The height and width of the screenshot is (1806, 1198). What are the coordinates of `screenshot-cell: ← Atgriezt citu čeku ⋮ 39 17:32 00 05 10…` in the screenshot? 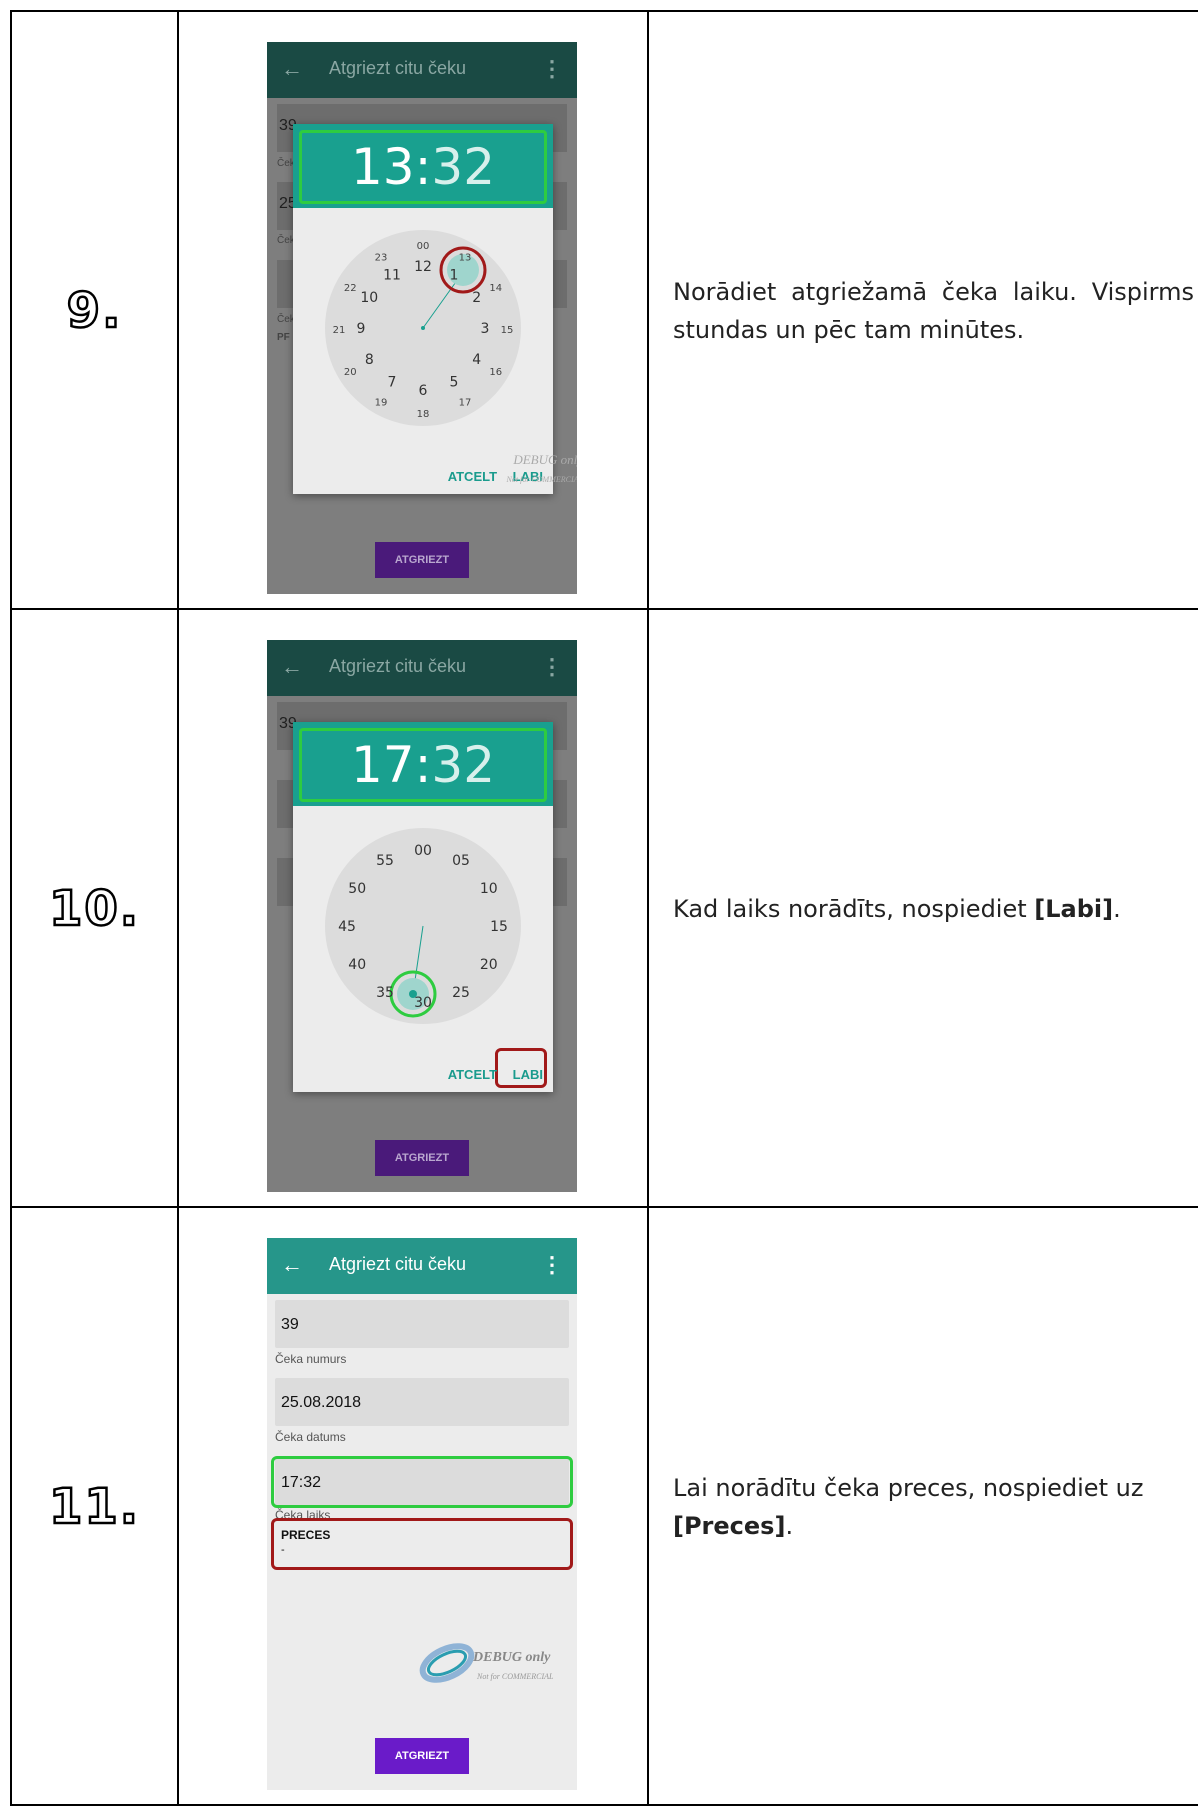 It's located at (413, 909).